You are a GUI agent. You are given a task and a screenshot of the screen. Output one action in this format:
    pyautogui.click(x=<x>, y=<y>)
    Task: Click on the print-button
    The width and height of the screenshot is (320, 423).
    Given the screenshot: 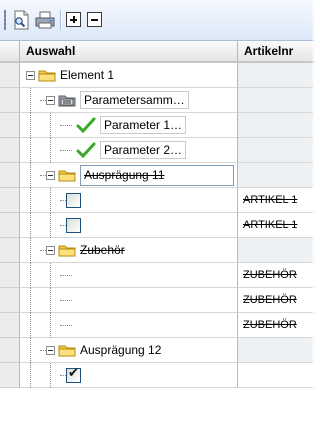 What is the action you would take?
    pyautogui.click(x=45, y=20)
    